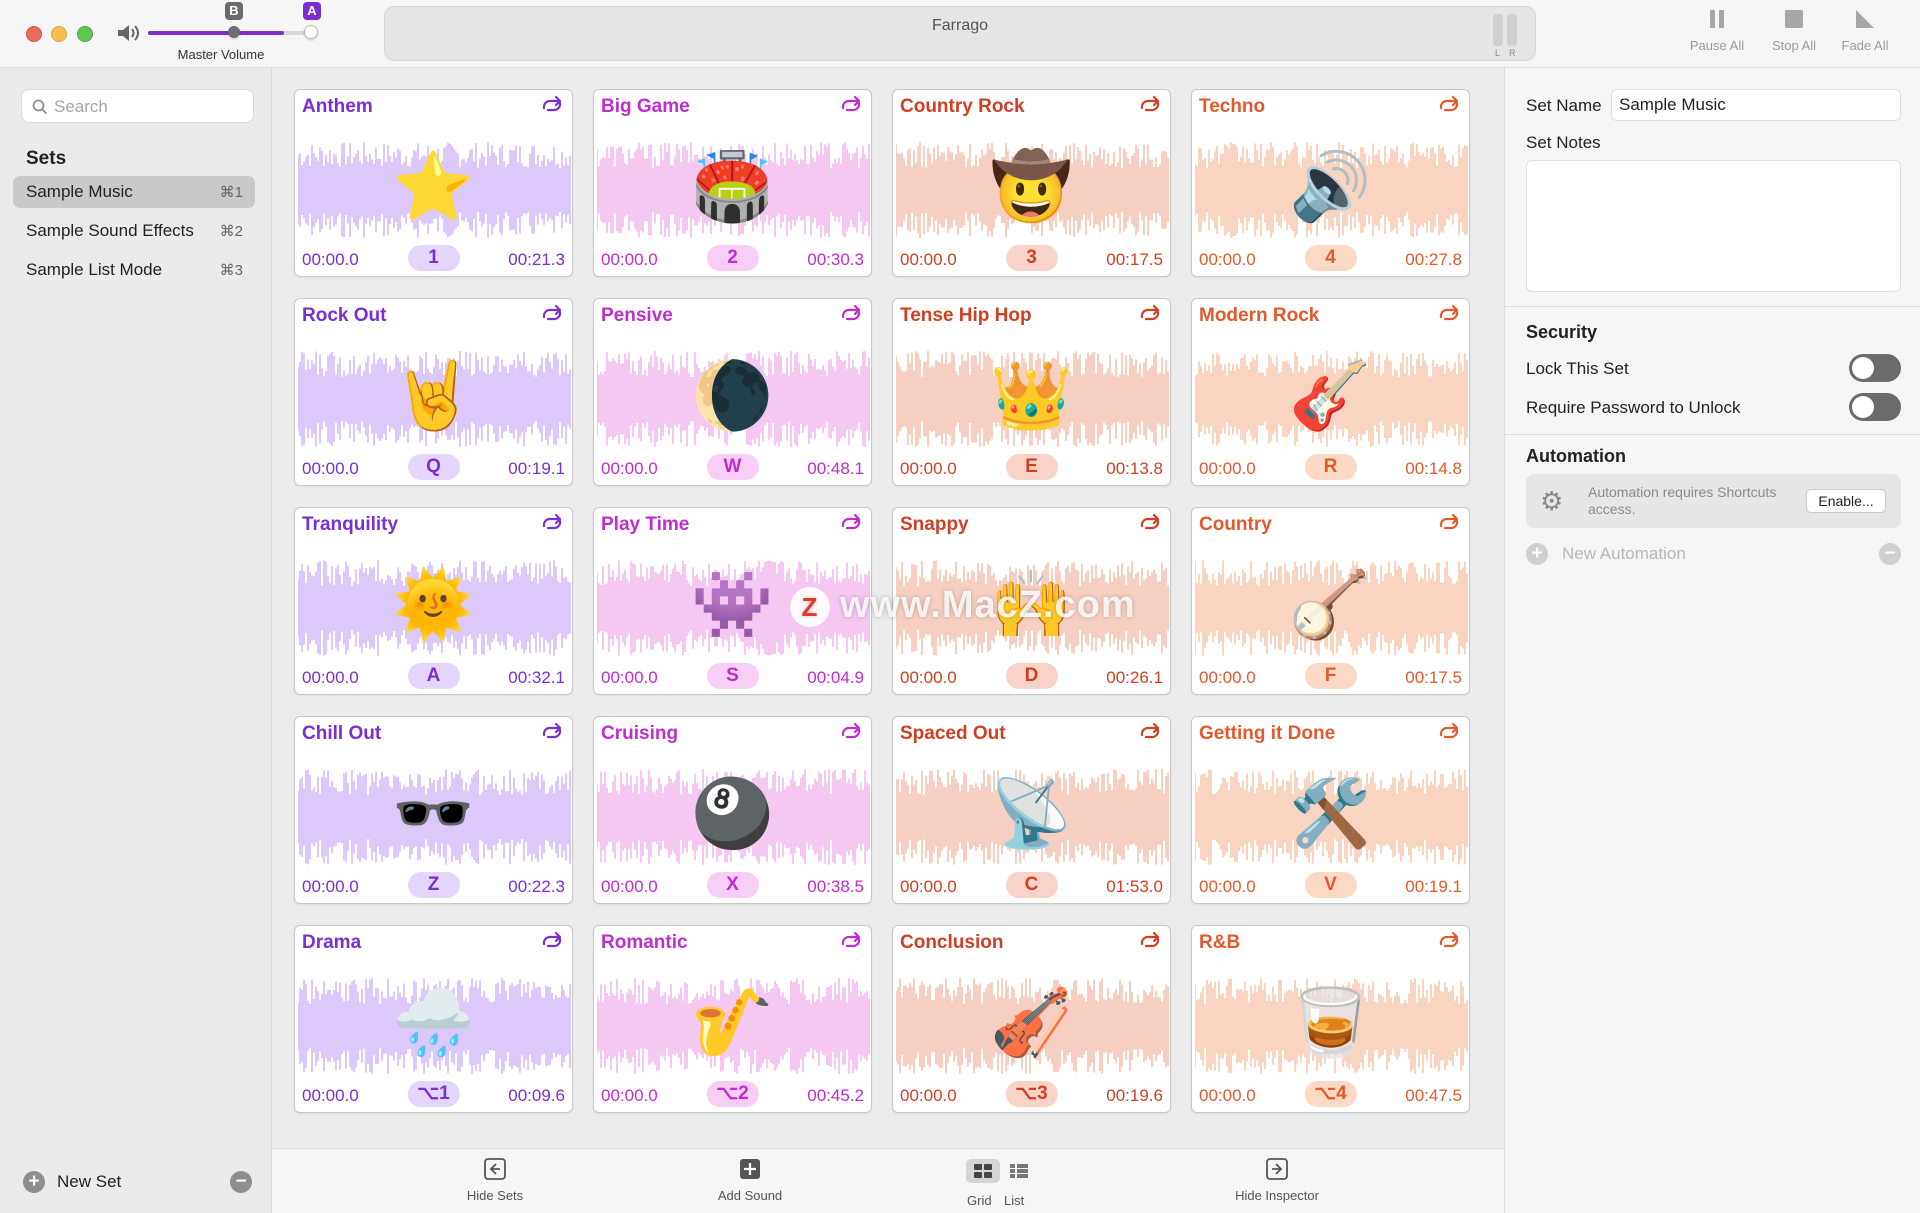  What do you see at coordinates (241, 1182) in the screenshot?
I see `remove-set-icon: −` at bounding box center [241, 1182].